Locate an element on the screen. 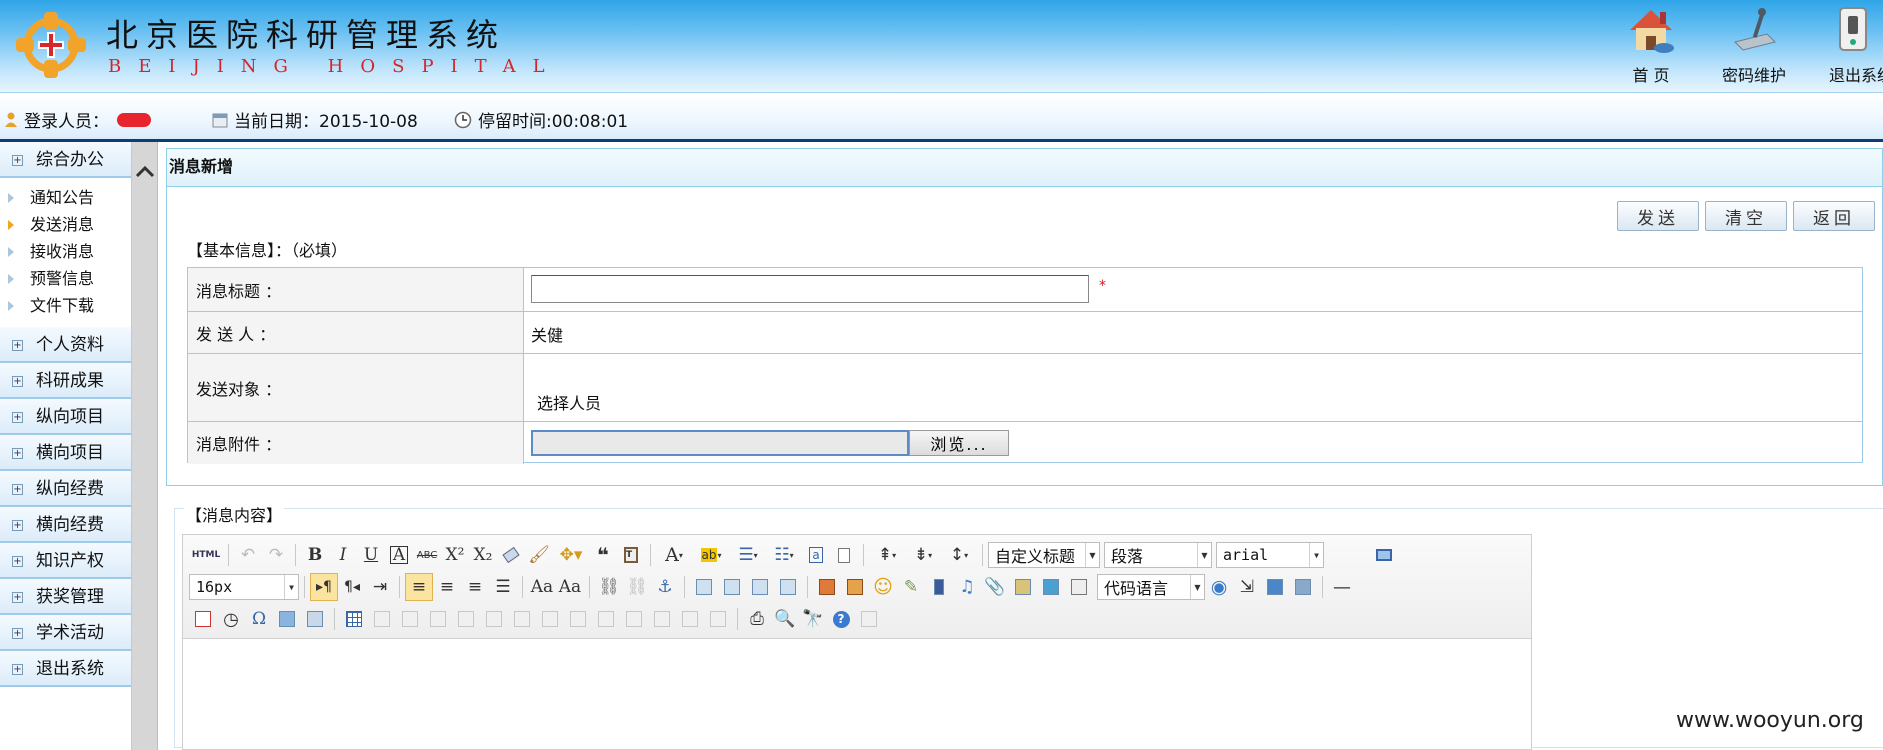 This screenshot has height=750, width=1883. split-to-cols-icon is located at coordinates (662, 619).